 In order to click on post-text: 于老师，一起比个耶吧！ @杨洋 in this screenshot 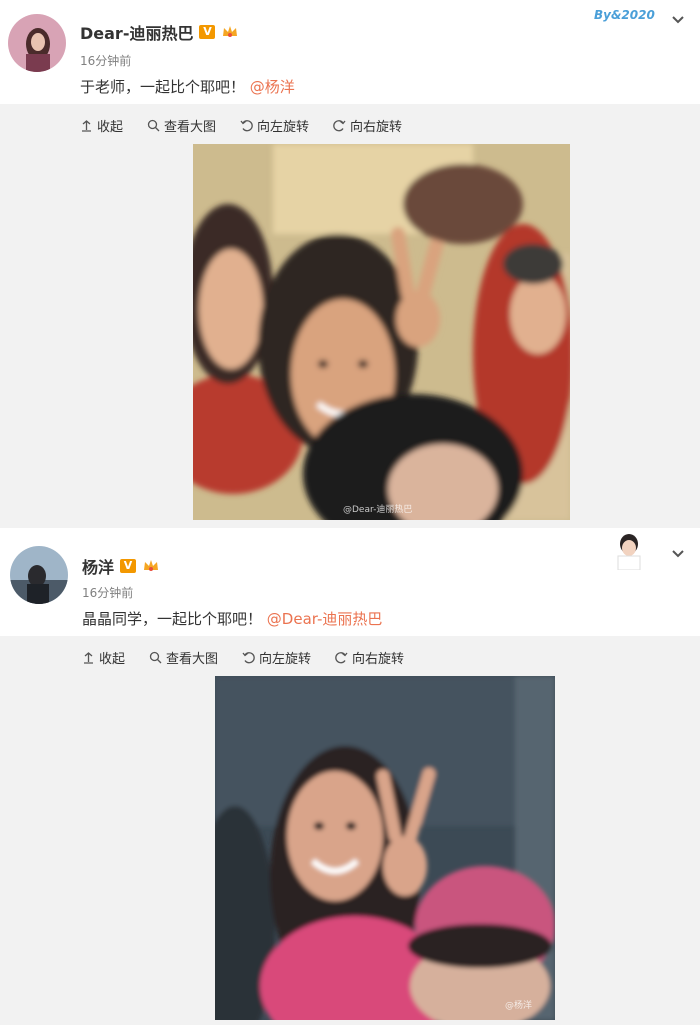, I will do `click(187, 86)`.